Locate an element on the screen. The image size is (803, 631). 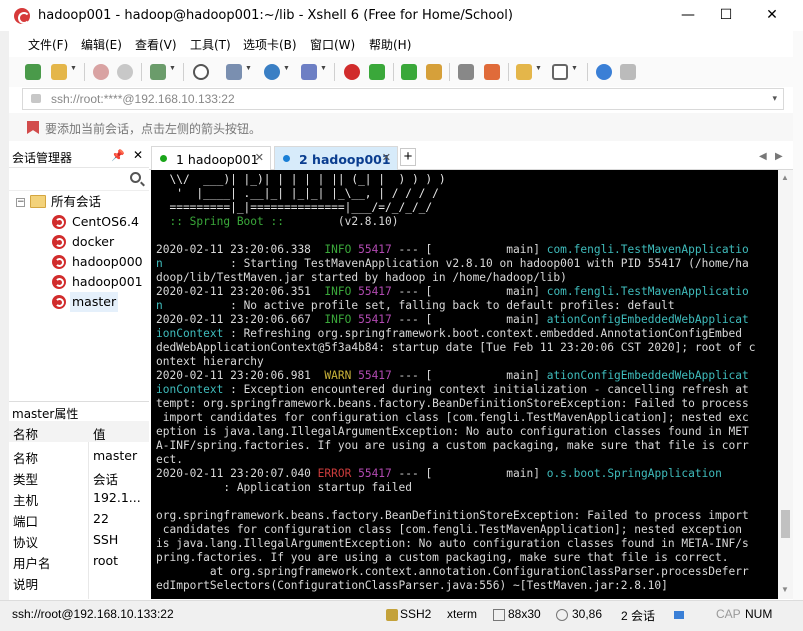
scrollbar-thumb is located at coordinates (785, 524).